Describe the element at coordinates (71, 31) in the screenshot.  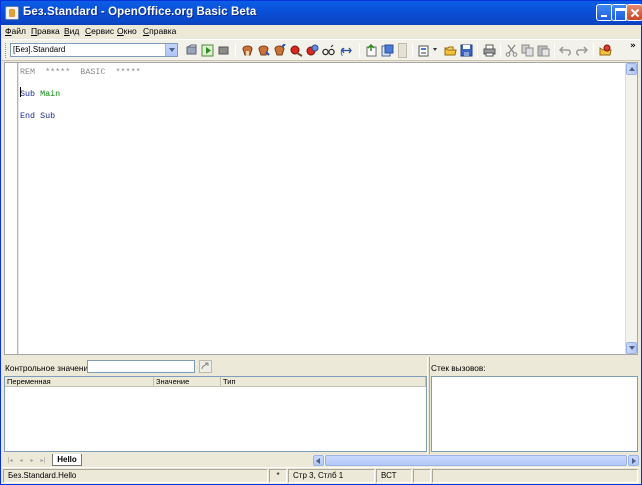
I see `menu-view: Вид` at that location.